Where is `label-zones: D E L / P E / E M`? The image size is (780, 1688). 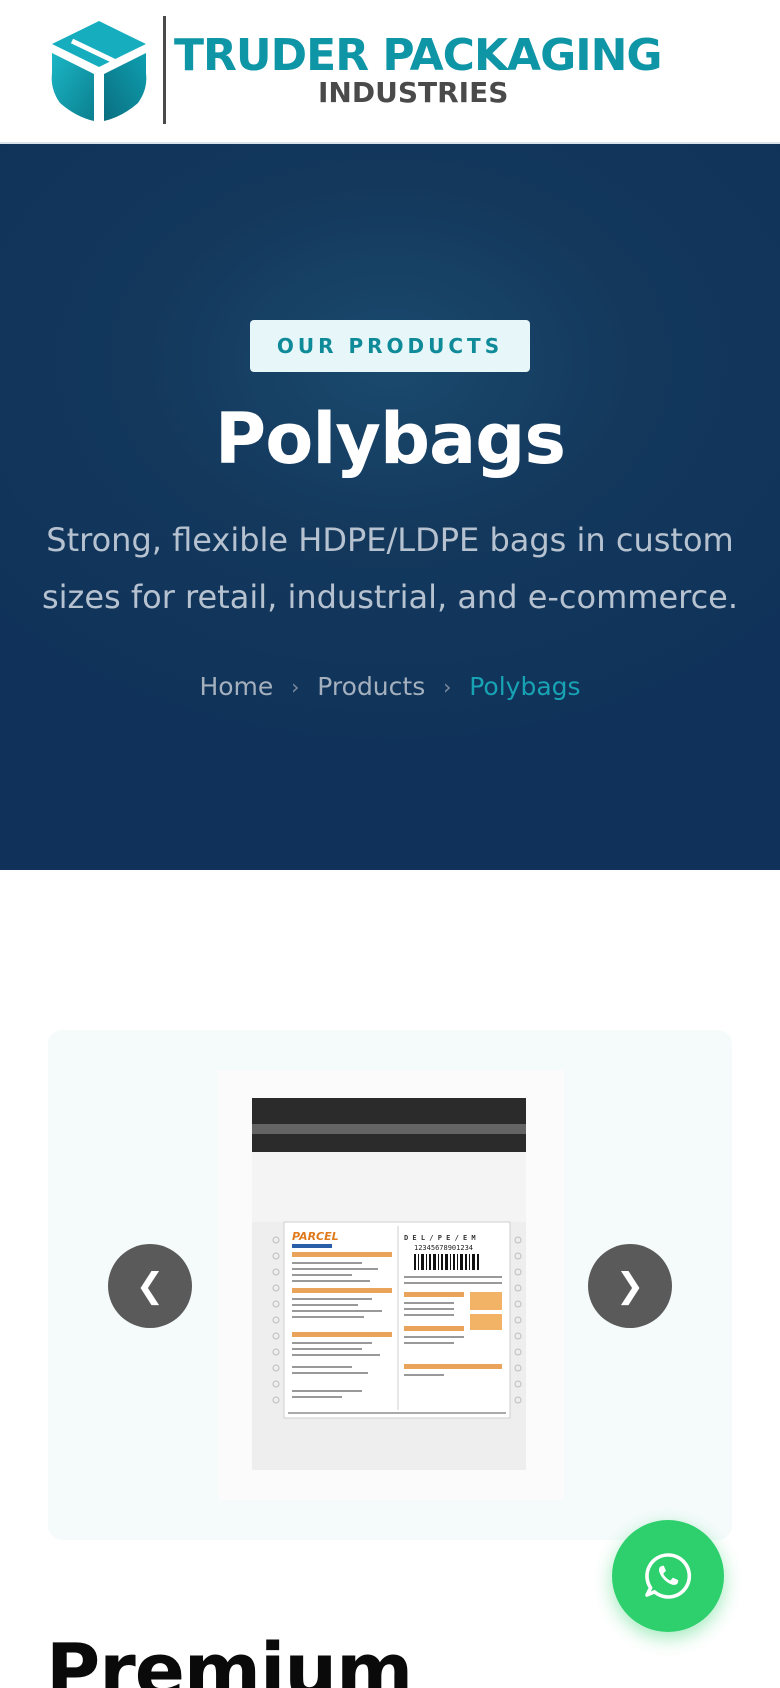
label-zones: D E L / P E / E M is located at coordinates (440, 1238).